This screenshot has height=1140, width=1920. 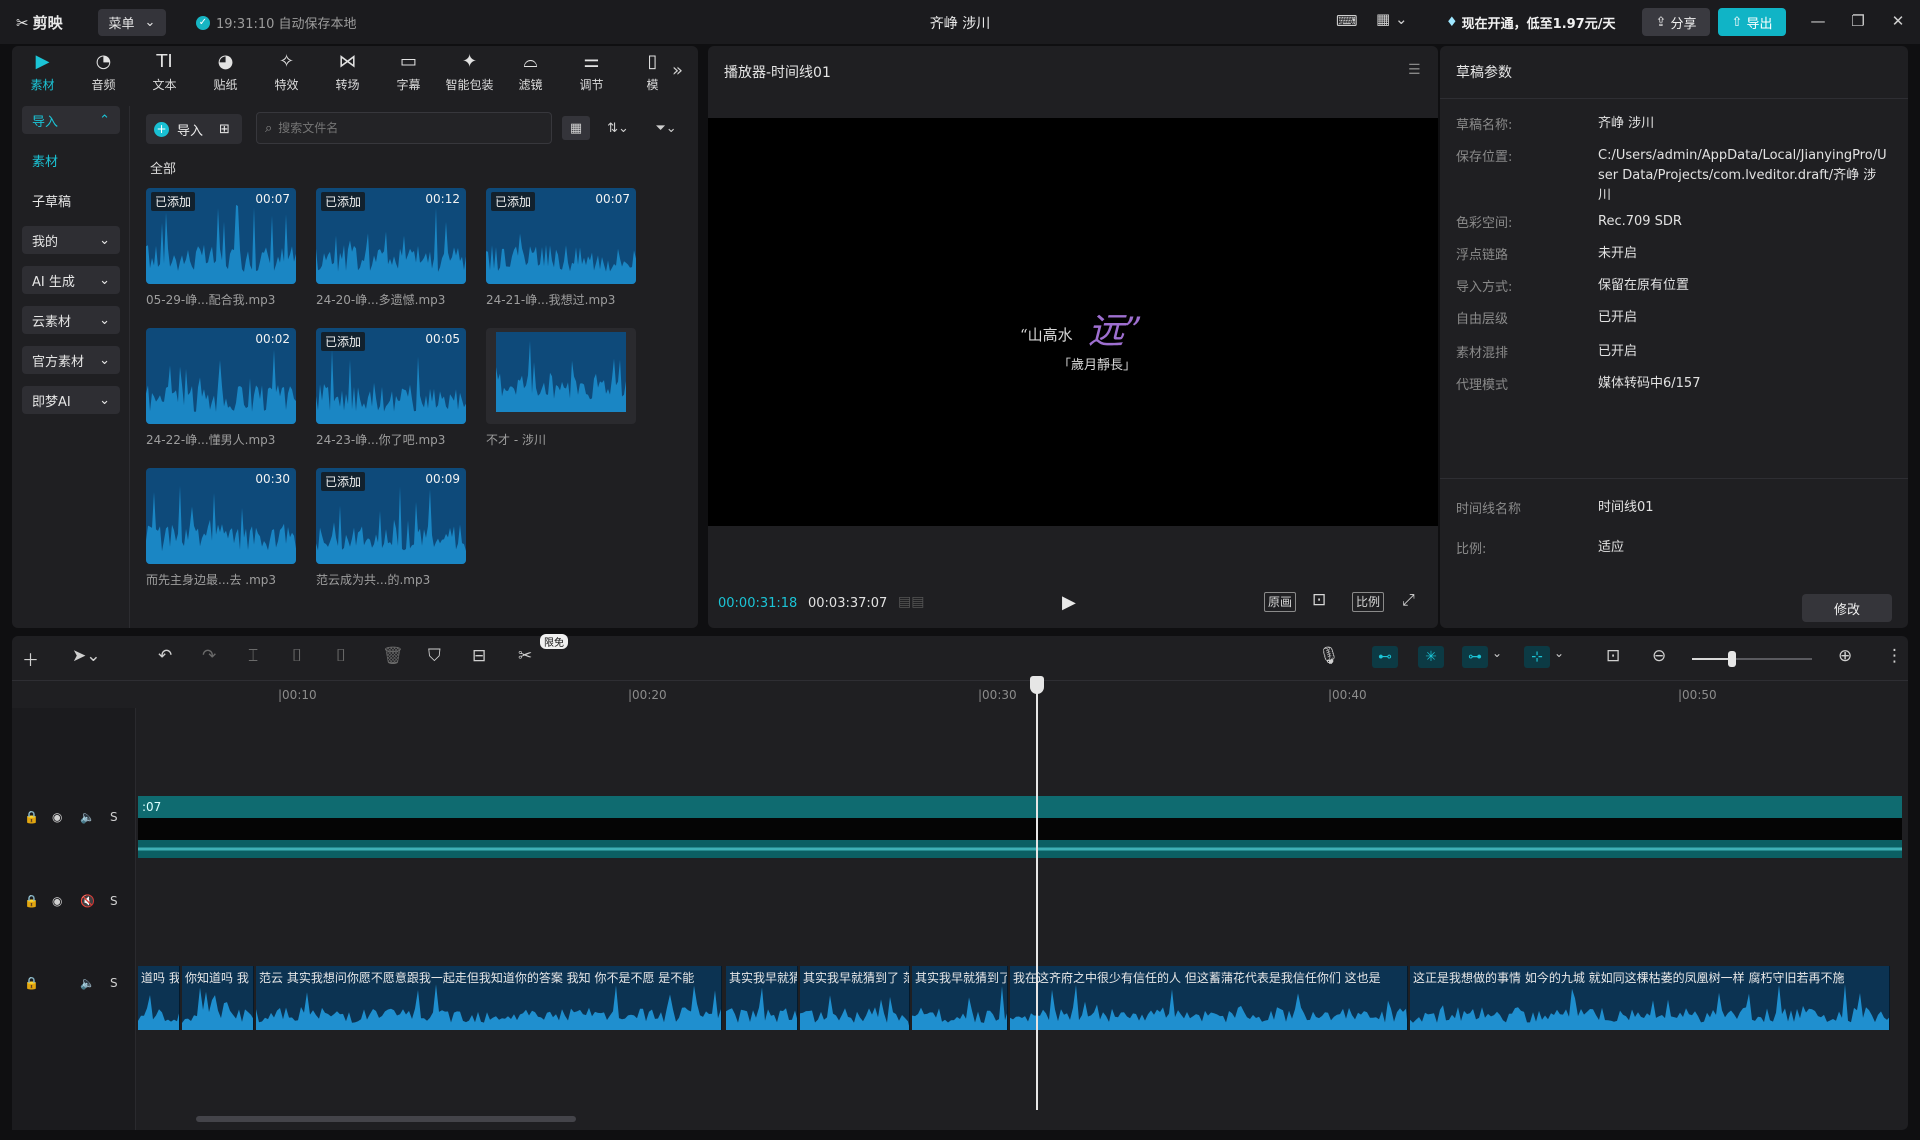 I want to click on media-name: 而先主身边最...去 .mp3, so click(x=211, y=580).